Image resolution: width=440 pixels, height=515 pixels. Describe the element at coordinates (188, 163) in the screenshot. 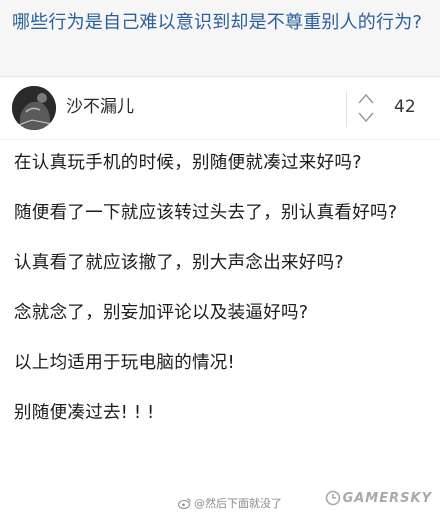

I see `answer-paragraph: 在认真玩手机的时候，别随便就凑过来好吗?` at that location.